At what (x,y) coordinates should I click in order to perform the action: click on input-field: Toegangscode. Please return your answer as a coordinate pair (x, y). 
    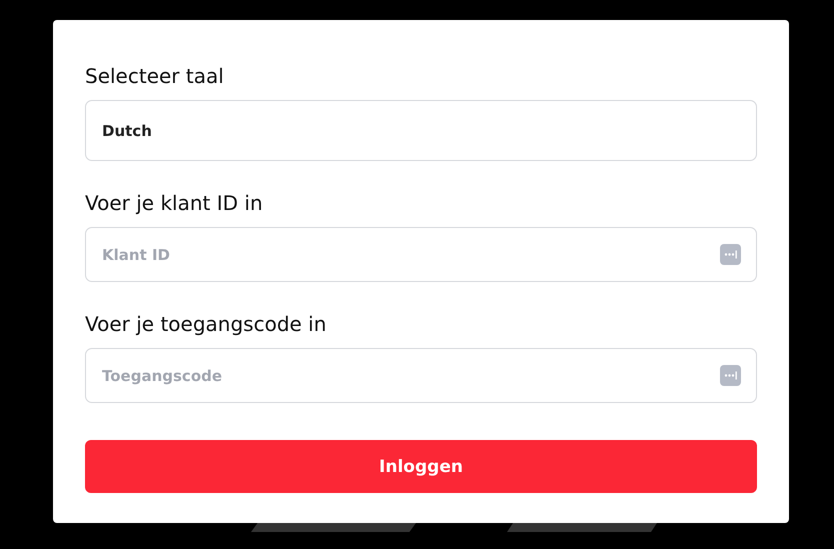
    Looking at the image, I should click on (421, 375).